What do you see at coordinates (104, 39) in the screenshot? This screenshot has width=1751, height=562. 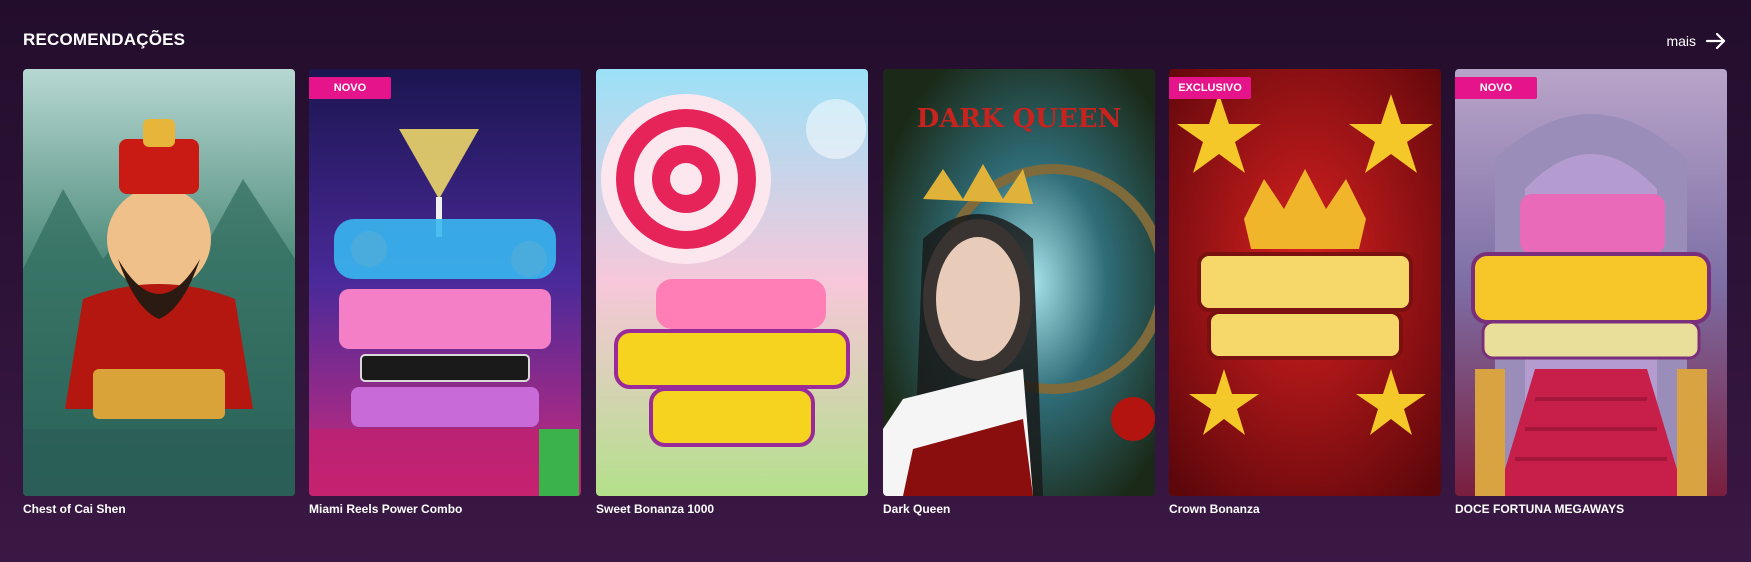 I see `section-title: RECOMENDAÇÕES` at bounding box center [104, 39].